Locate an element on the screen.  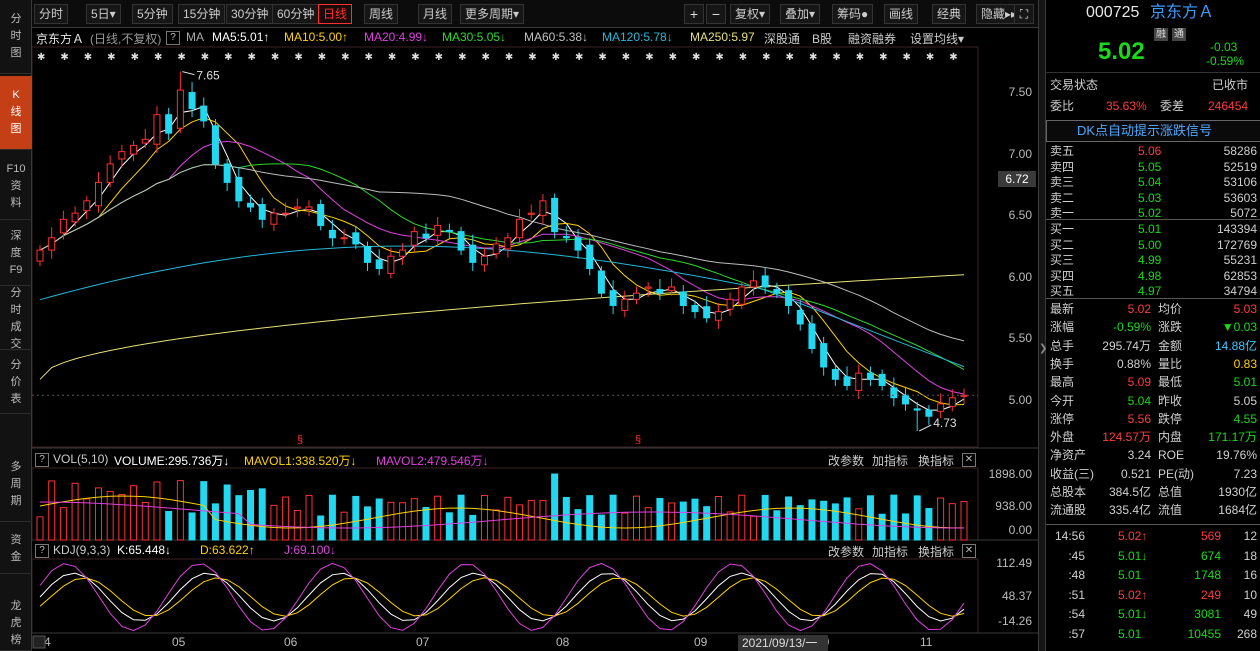
stats-row: 涨幅 -0.59% 涨跌 ▼0.03 is located at coordinates (1153, 327).